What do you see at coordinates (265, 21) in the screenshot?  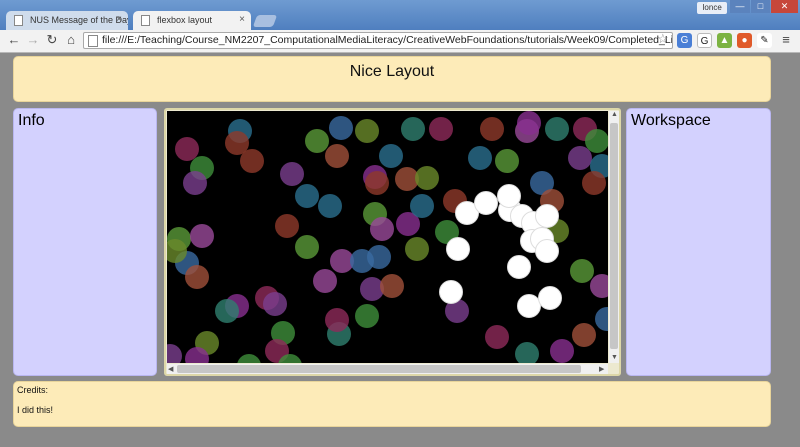 I see `new-tab-button` at bounding box center [265, 21].